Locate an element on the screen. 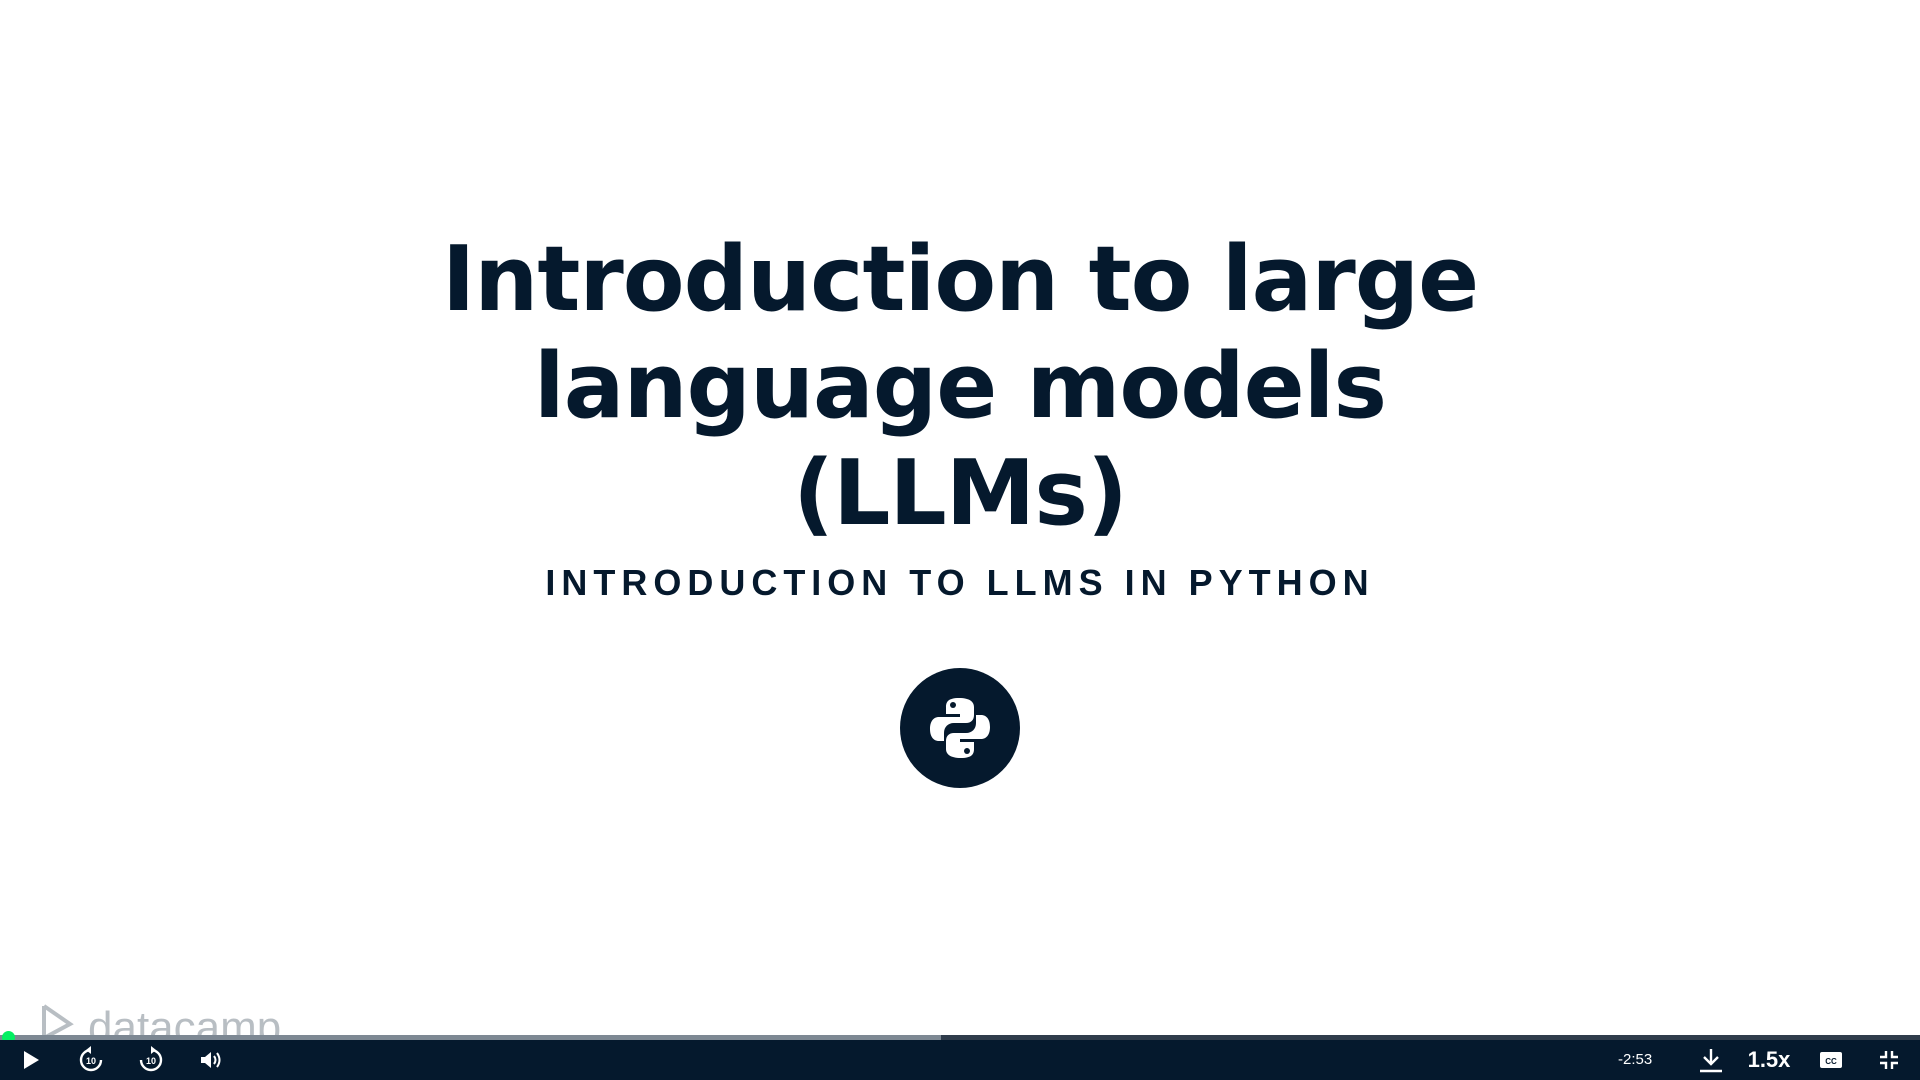 The height and width of the screenshot is (1080, 1920). download-icon is located at coordinates (1711, 1061).